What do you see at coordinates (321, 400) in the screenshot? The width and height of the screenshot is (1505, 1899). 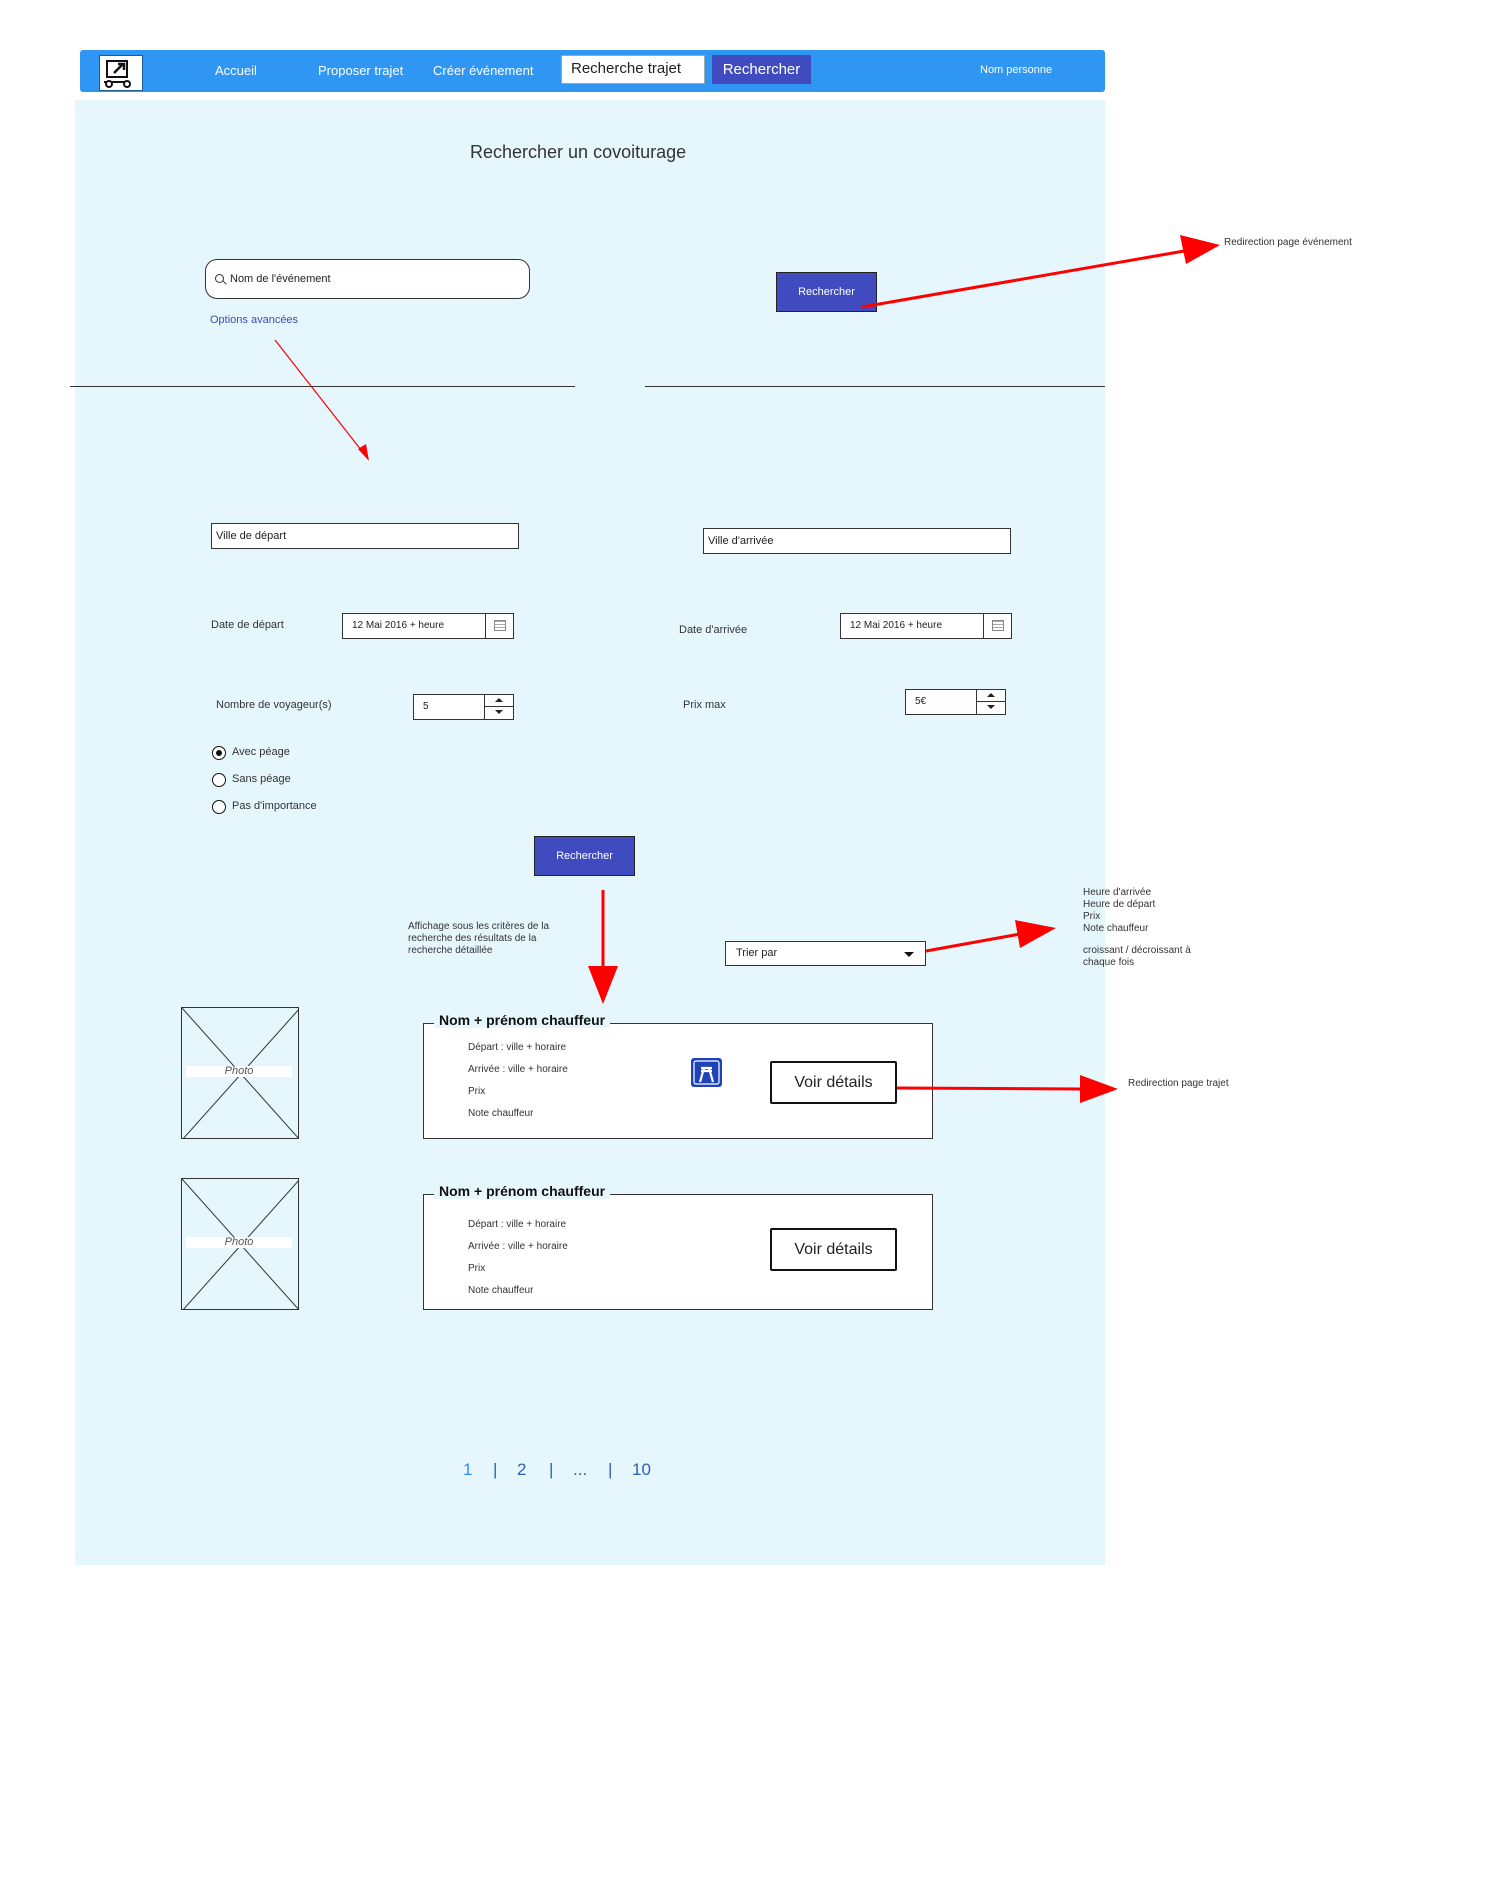 I see `arrow-advanced-options` at bounding box center [321, 400].